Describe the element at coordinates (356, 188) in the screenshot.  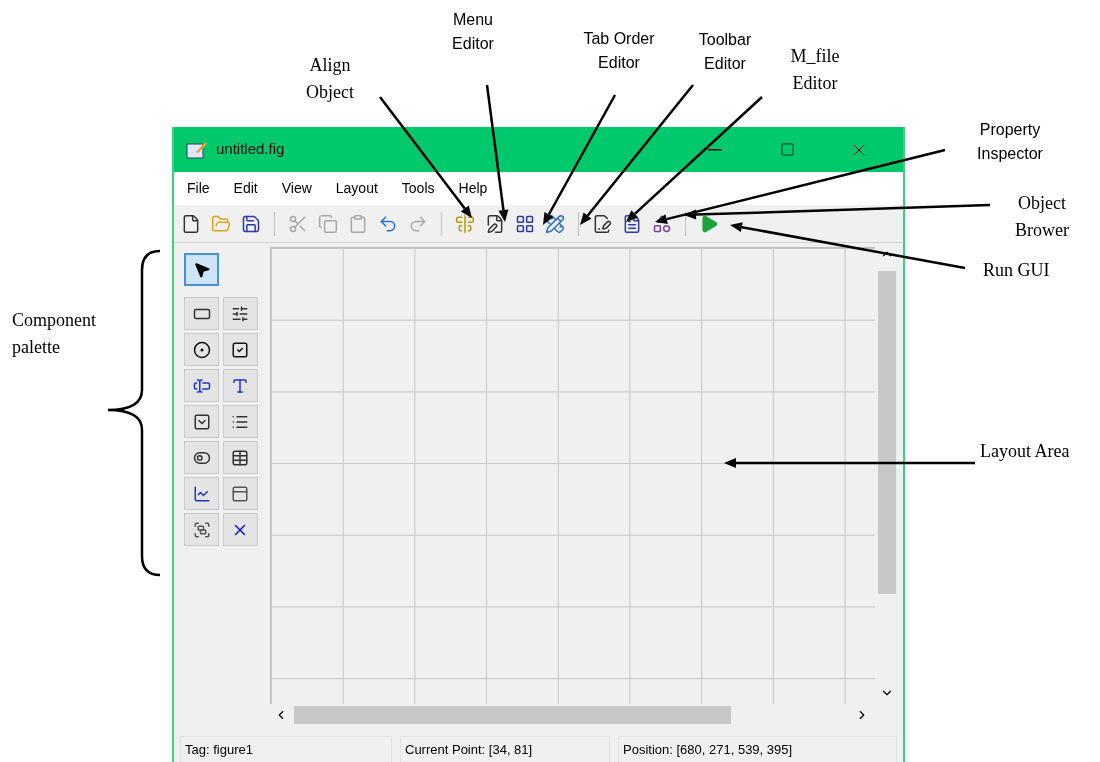
I see `menu-item: Layout` at that location.